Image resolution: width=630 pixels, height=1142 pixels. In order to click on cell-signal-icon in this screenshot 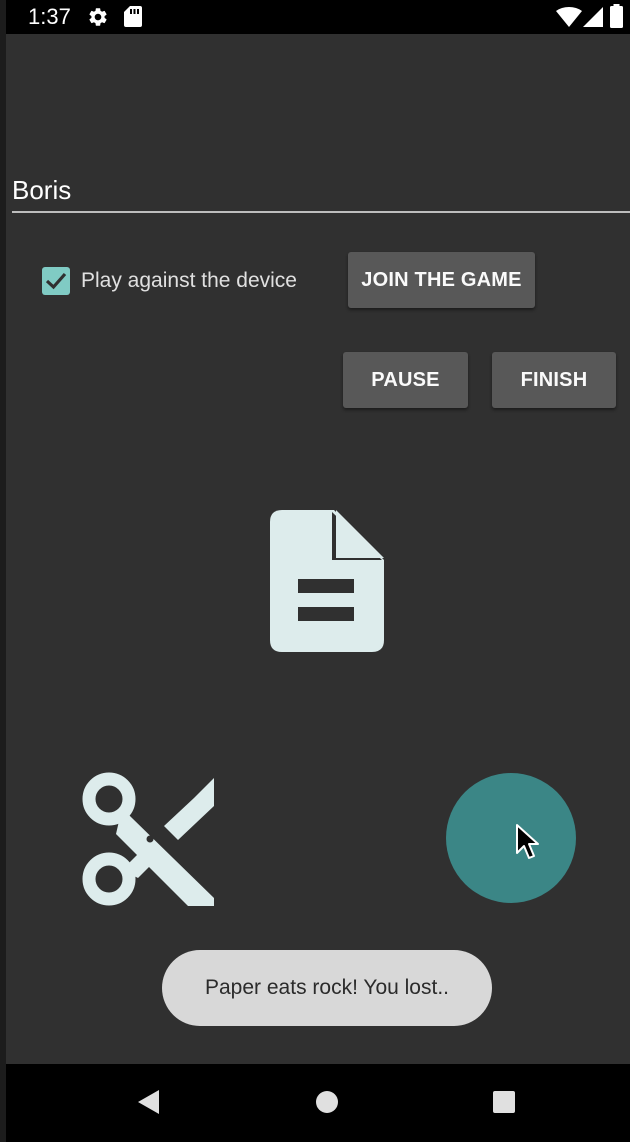, I will do `click(593, 17)`.